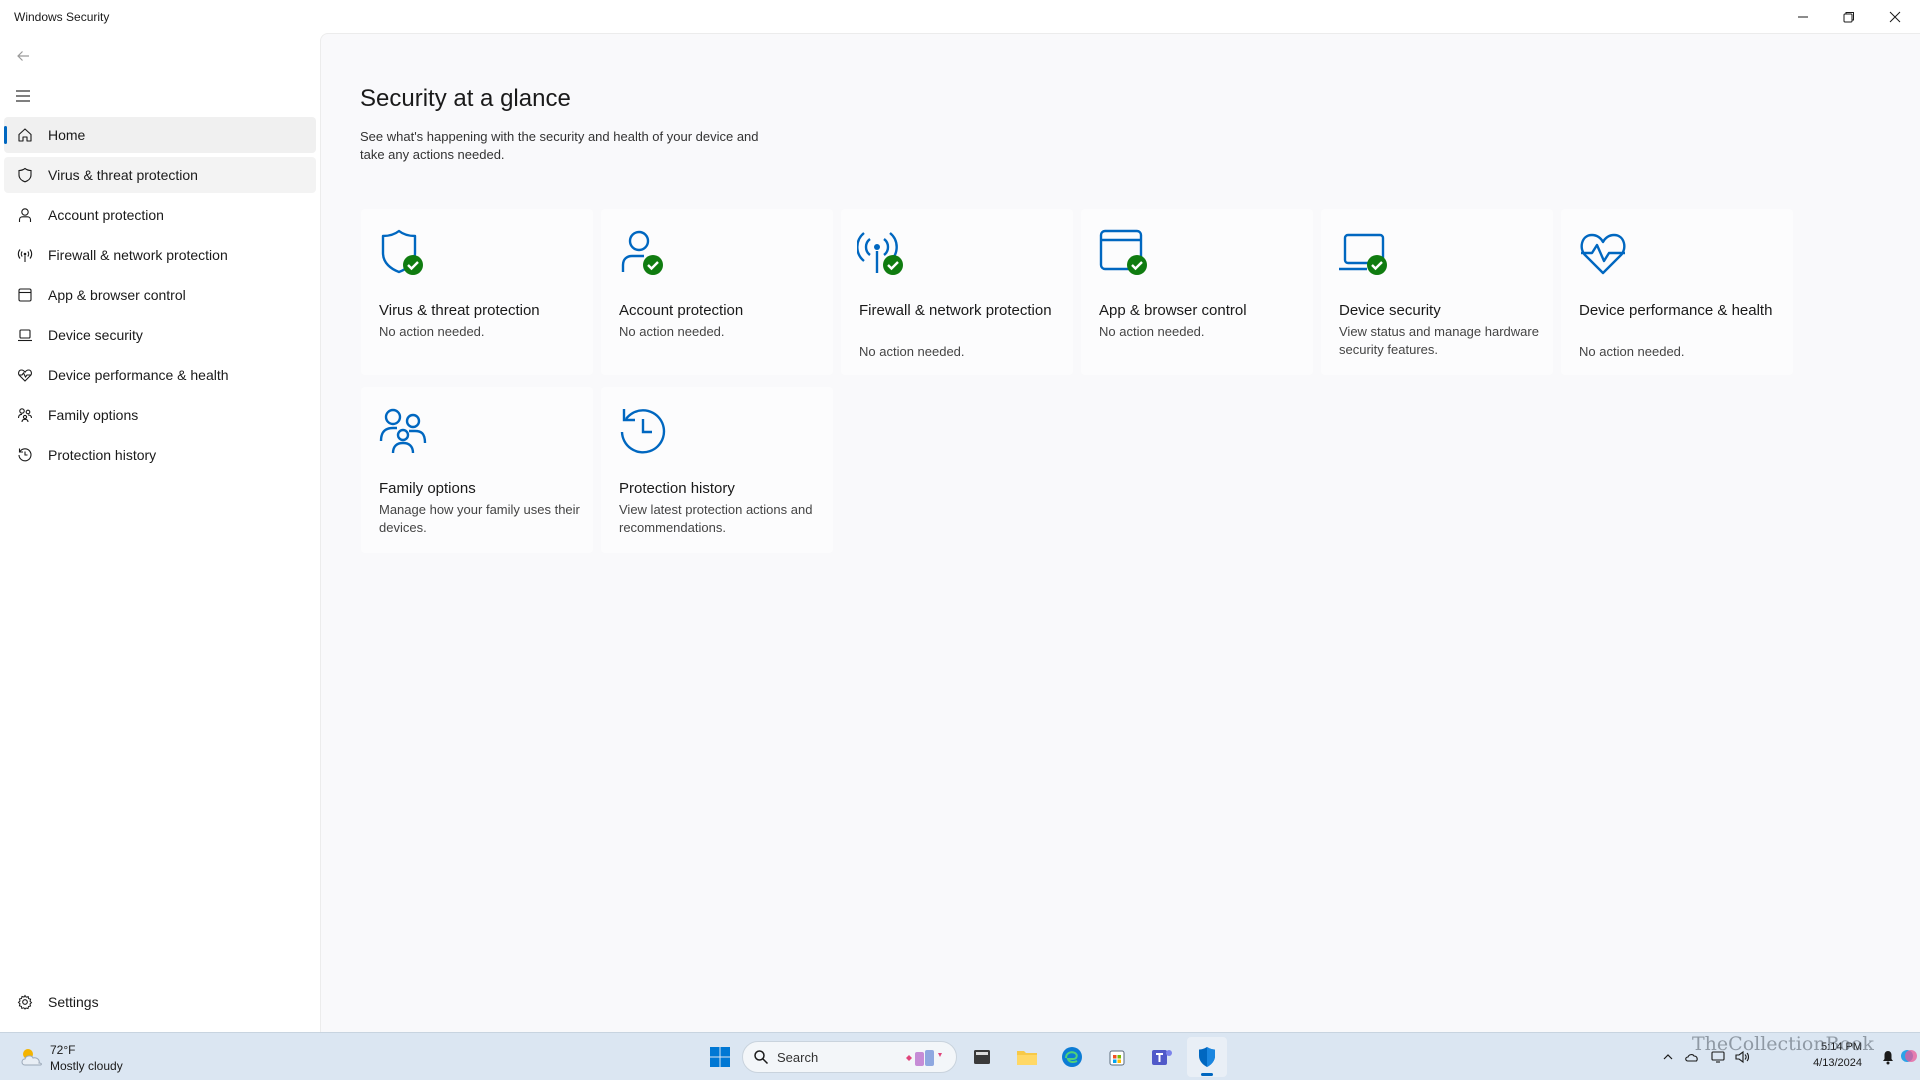 This screenshot has width=1920, height=1080. I want to click on menu-button, so click(23, 96).